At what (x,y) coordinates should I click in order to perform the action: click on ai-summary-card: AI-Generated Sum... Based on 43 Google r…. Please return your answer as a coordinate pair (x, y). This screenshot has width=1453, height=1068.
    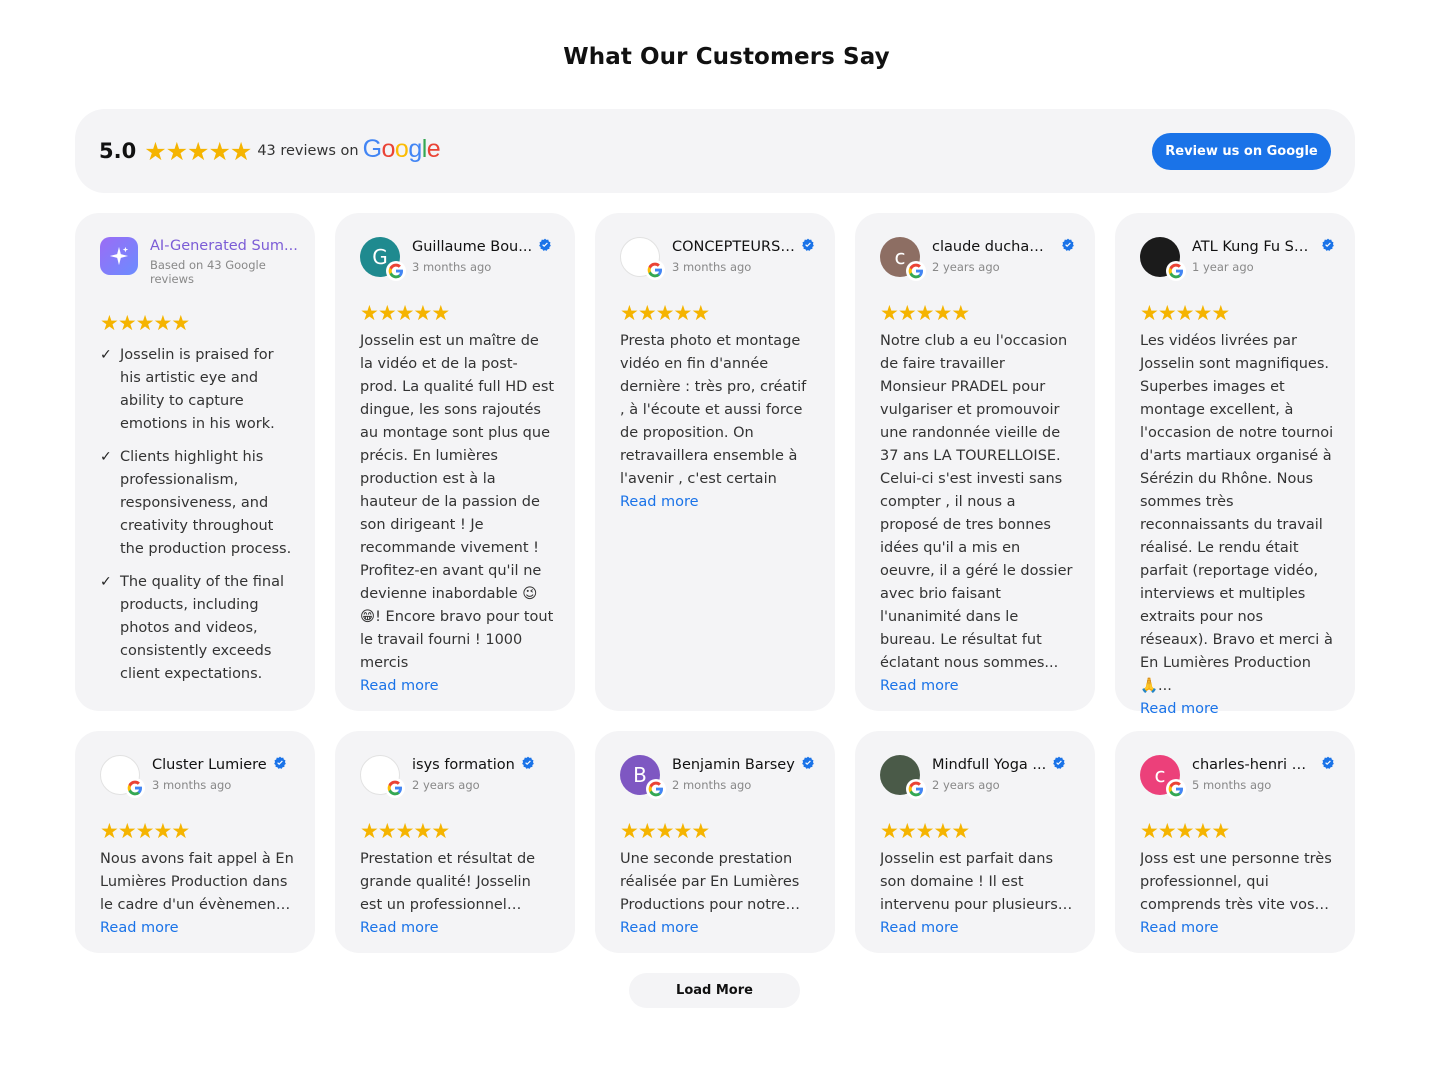
    Looking at the image, I should click on (195, 462).